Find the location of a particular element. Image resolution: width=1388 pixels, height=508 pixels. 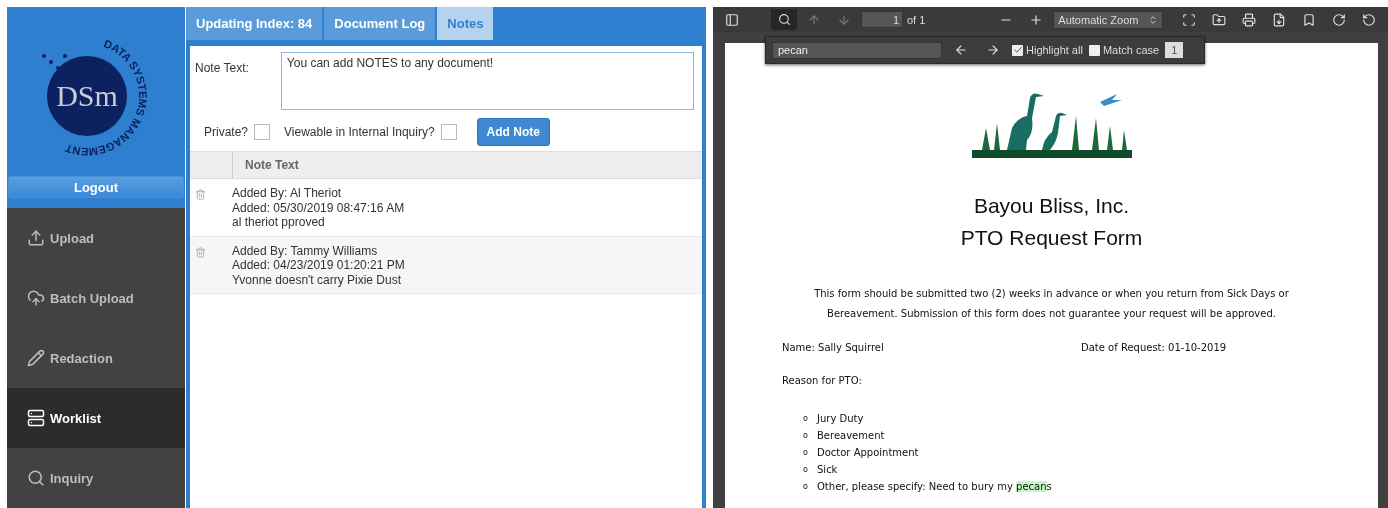

table-cell: Added By: Al Theriot Added: 05/30/2019 08:47:16 AM al theriot pproved is located at coordinates (318, 208).